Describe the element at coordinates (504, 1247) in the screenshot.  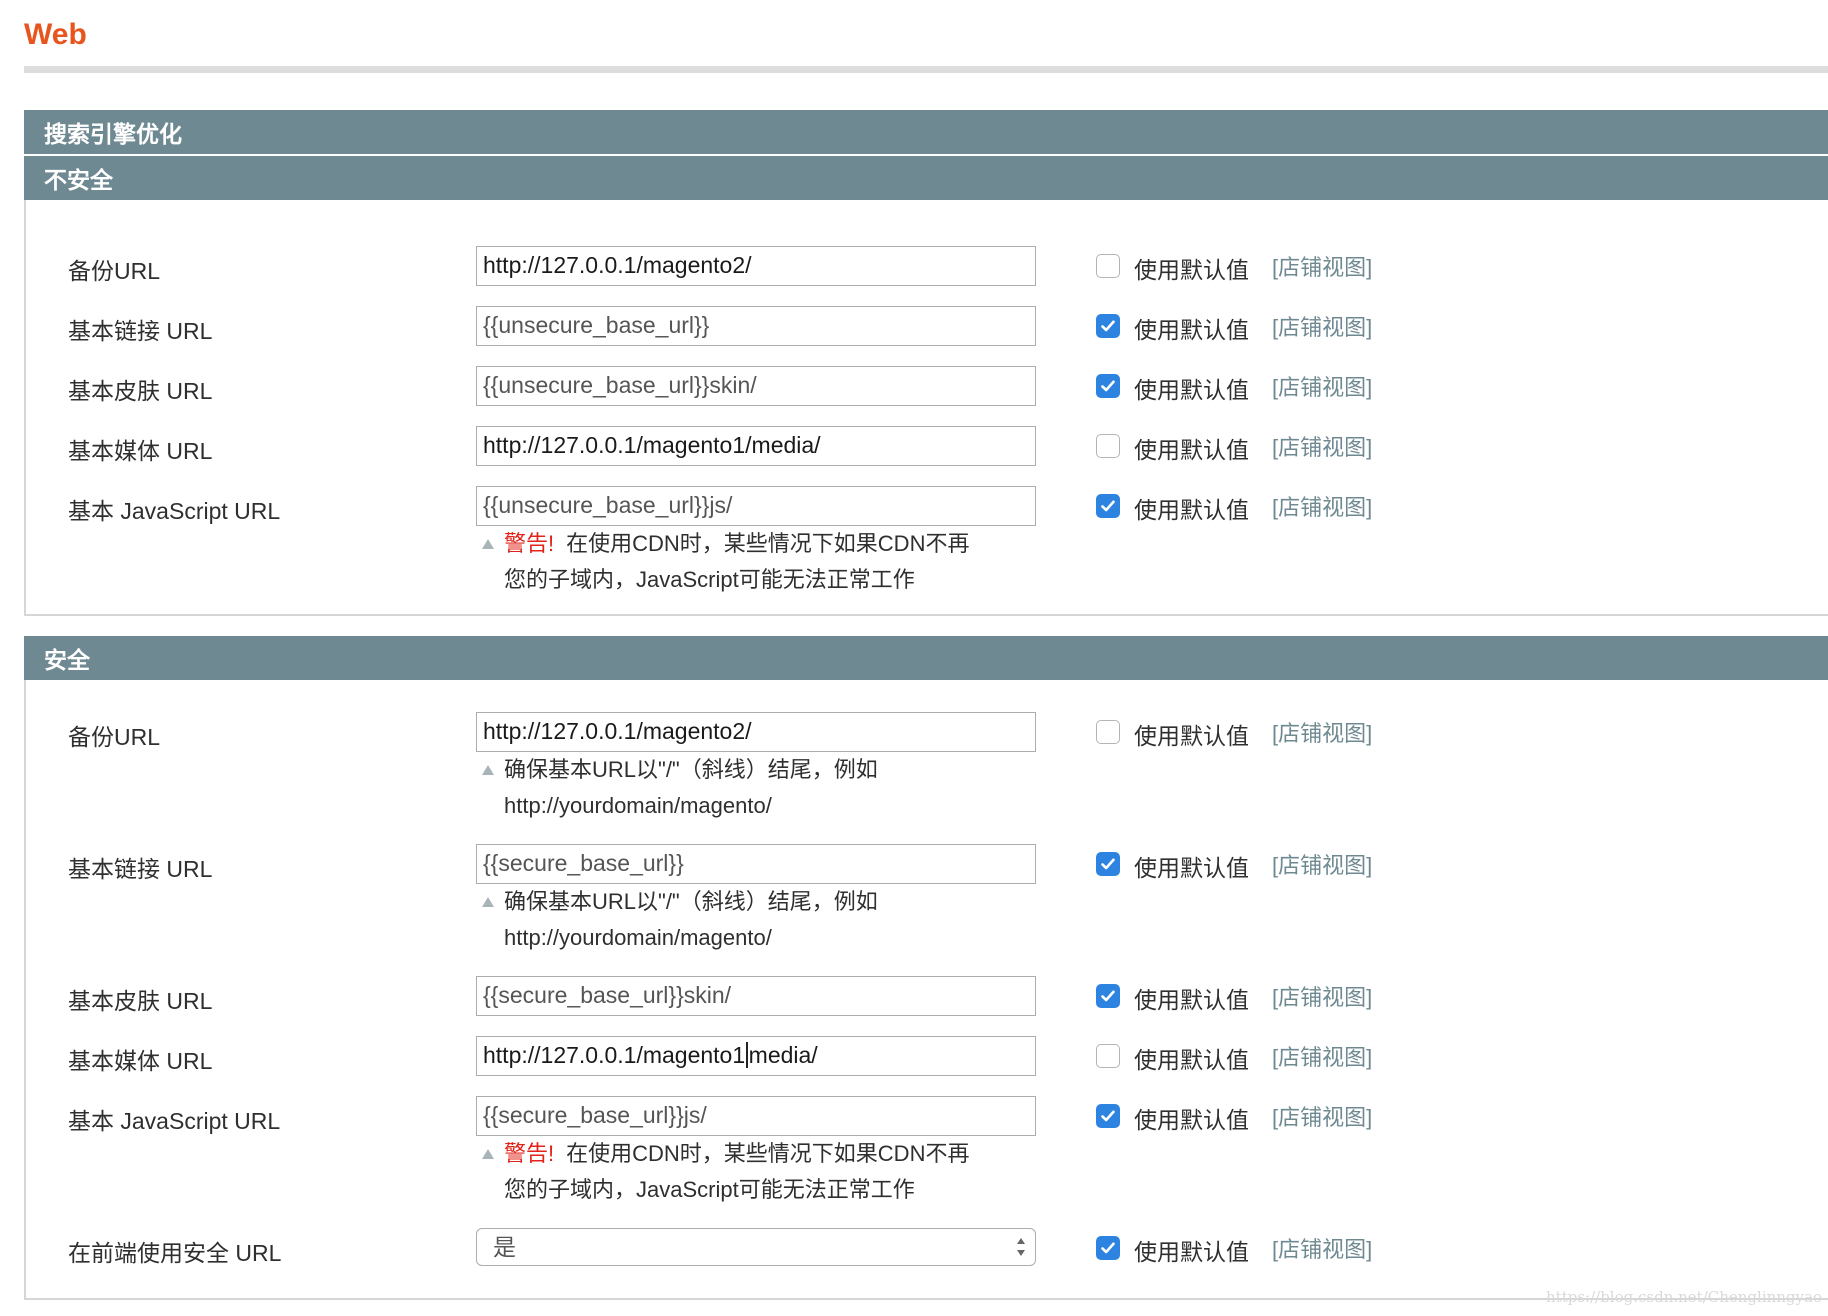
I see `select-value: 是` at that location.